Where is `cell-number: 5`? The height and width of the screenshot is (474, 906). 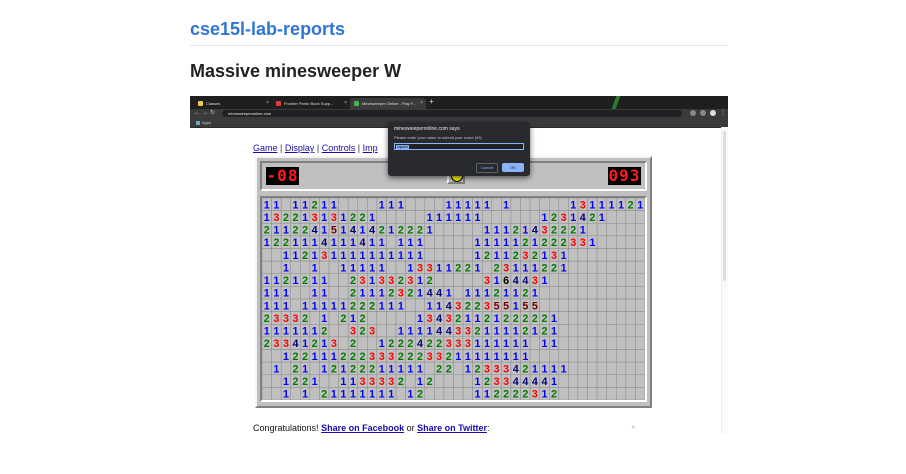 cell-number: 5 is located at coordinates (525, 305).